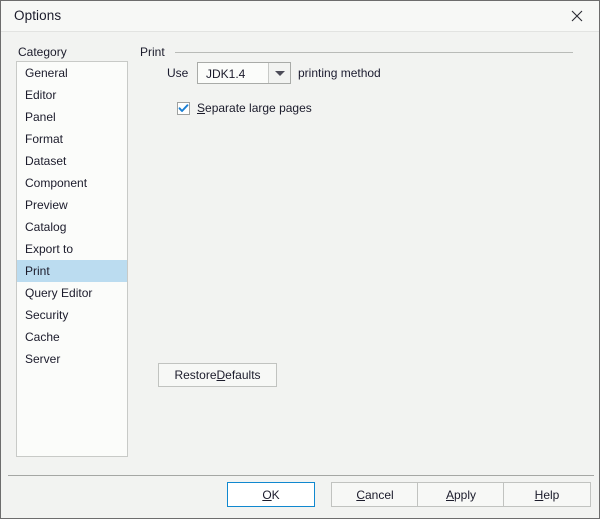 The height and width of the screenshot is (519, 600). Describe the element at coordinates (226, 74) in the screenshot. I see `printing-method-value: JDK1.4` at that location.